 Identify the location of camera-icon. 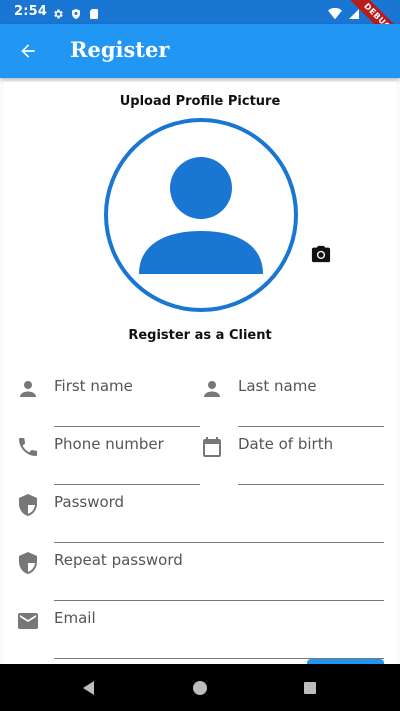
(321, 254).